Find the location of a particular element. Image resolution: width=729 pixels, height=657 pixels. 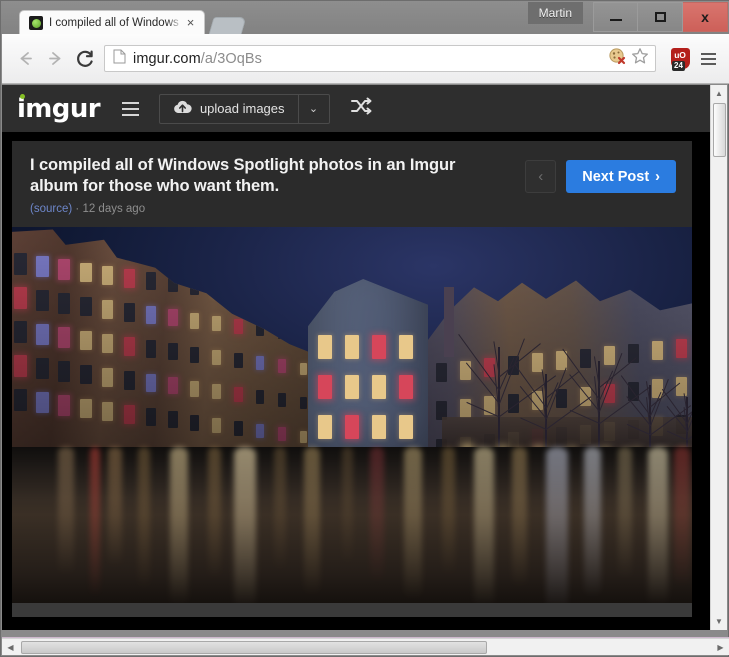

tab-title: I compiled all of Windows is located at coordinates (114, 23).